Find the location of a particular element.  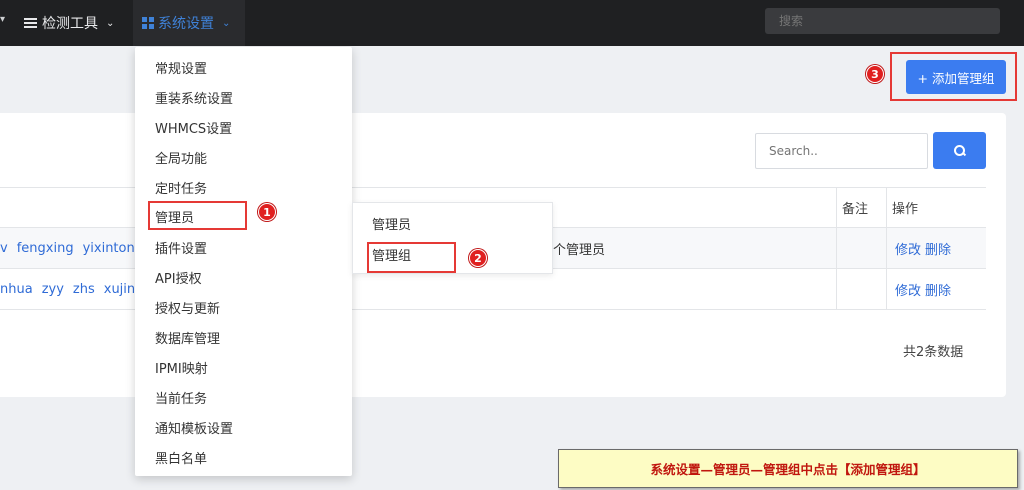

nav-search-input is located at coordinates (882, 21).